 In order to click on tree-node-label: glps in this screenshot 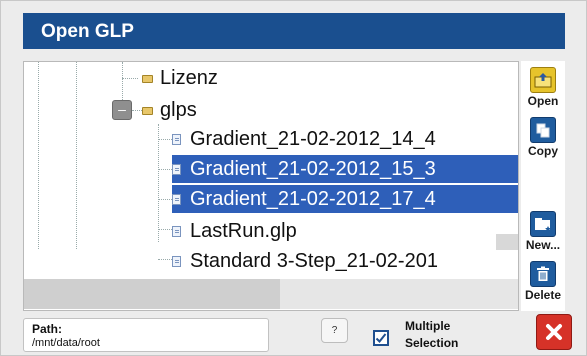, I will do `click(178, 109)`.